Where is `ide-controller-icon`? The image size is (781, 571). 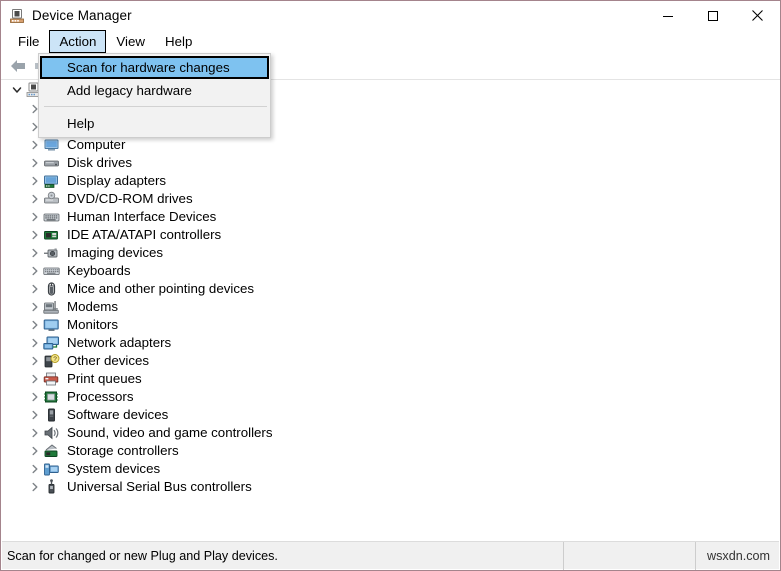 ide-controller-icon is located at coordinates (51, 235).